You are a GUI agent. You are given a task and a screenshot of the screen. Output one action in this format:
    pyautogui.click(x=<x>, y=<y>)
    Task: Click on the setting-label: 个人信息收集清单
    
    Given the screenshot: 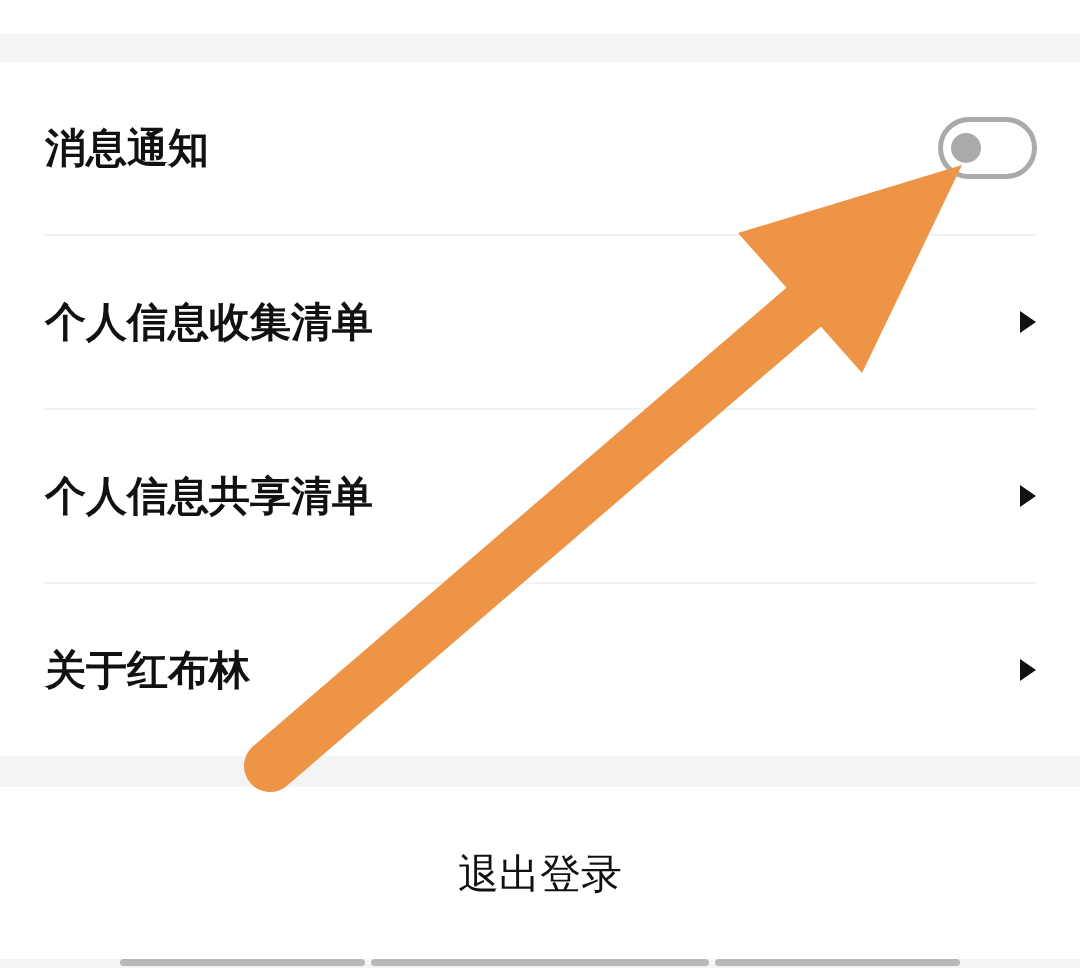 What is the action you would take?
    pyautogui.click(x=208, y=322)
    